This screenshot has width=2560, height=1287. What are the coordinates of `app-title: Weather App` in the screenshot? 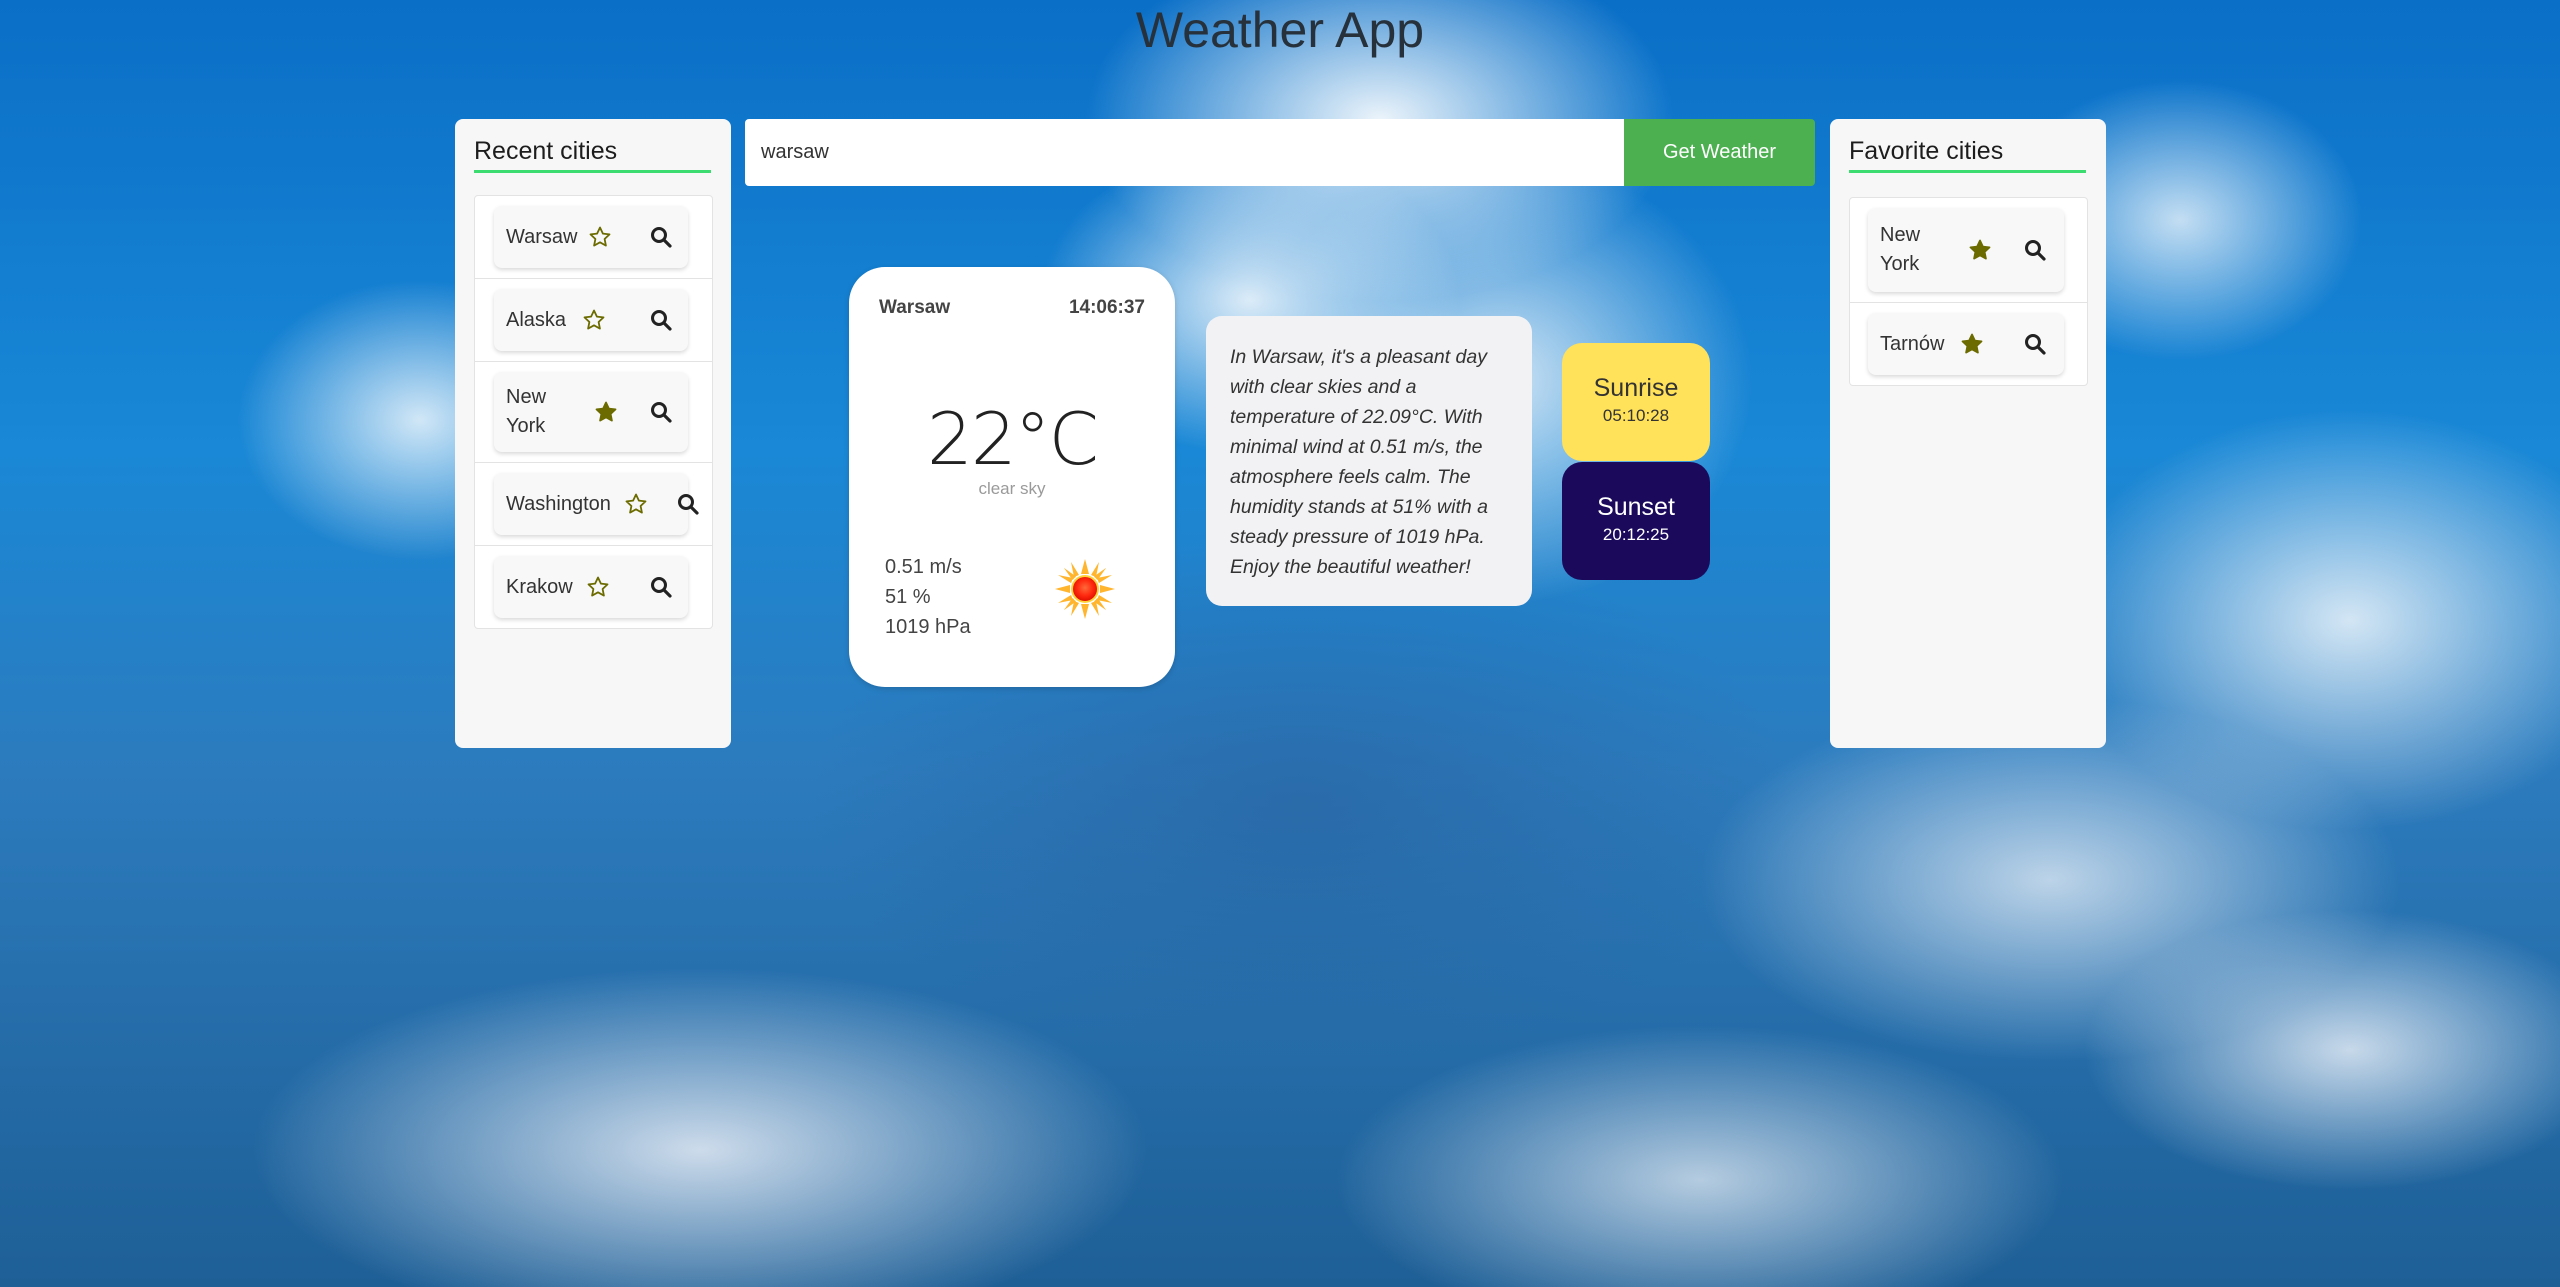 It's located at (1280, 30).